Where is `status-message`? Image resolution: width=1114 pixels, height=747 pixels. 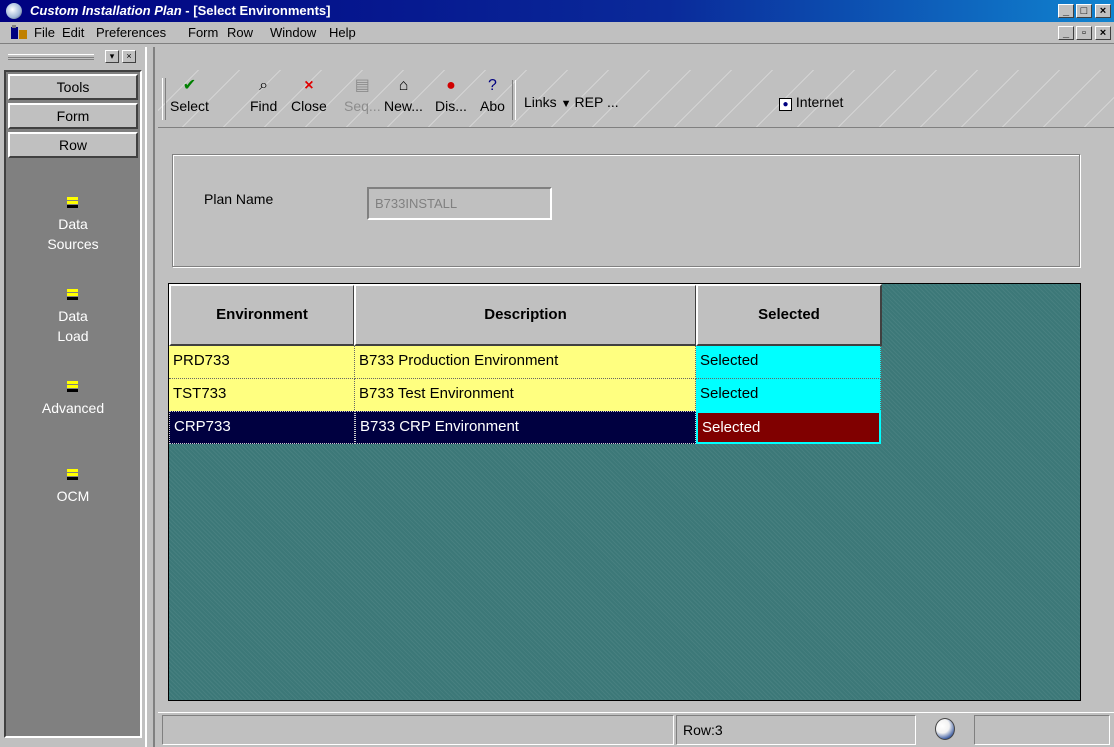 status-message is located at coordinates (418, 730).